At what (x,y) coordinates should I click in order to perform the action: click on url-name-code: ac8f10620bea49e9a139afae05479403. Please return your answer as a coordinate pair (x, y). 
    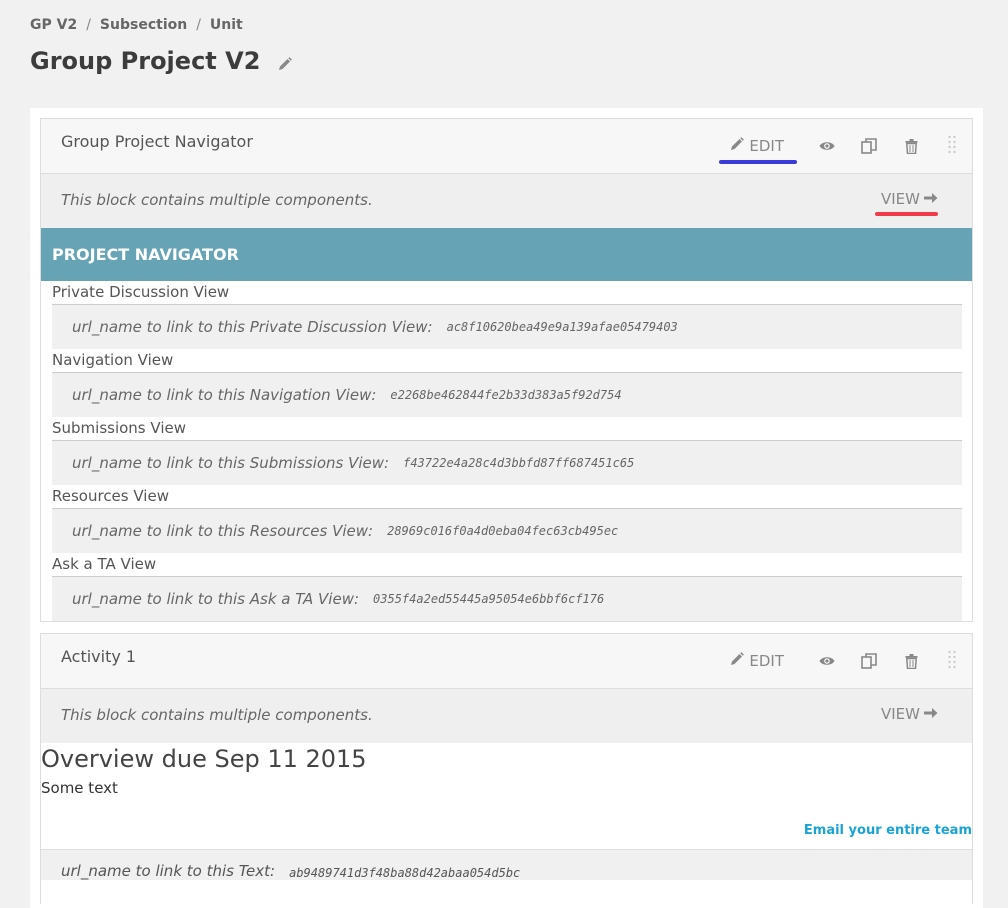
    Looking at the image, I should click on (562, 327).